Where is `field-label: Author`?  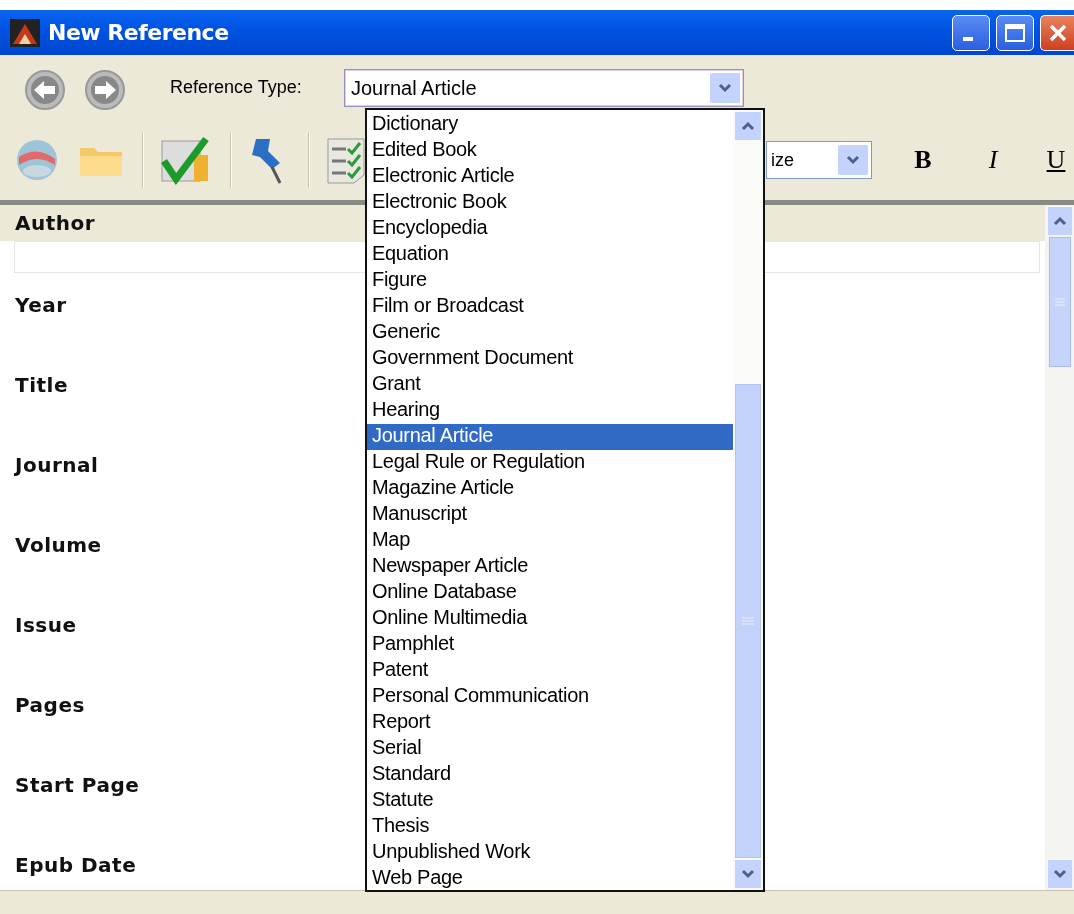
field-label: Author is located at coordinates (55, 223).